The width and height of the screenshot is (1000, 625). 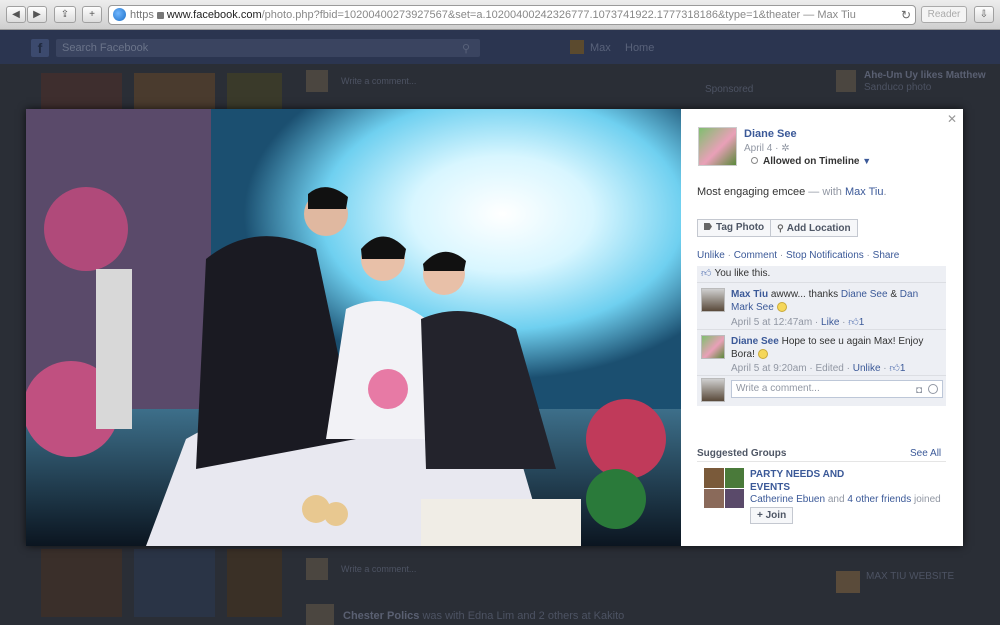 What do you see at coordinates (933, 389) in the screenshot?
I see `emoji-icon` at bounding box center [933, 389].